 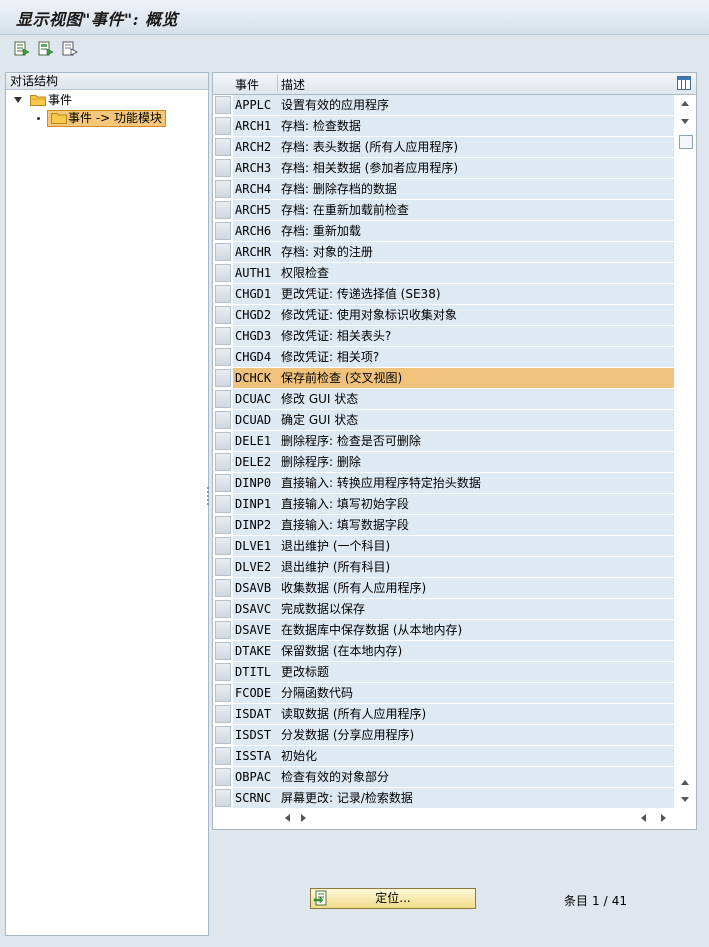 I want to click on table-row: FCODE 分隔函数代码, so click(x=443, y=693).